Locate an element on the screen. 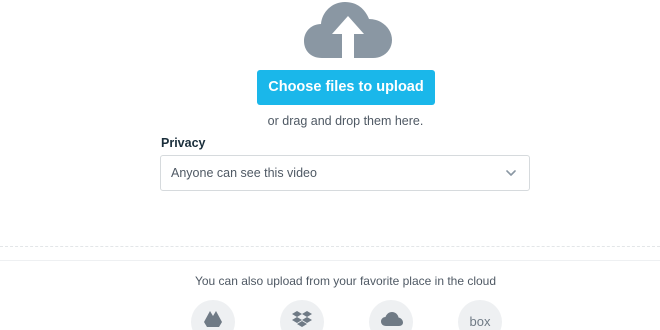 This screenshot has height=330, width=660. onedrive-icon is located at coordinates (392, 319).